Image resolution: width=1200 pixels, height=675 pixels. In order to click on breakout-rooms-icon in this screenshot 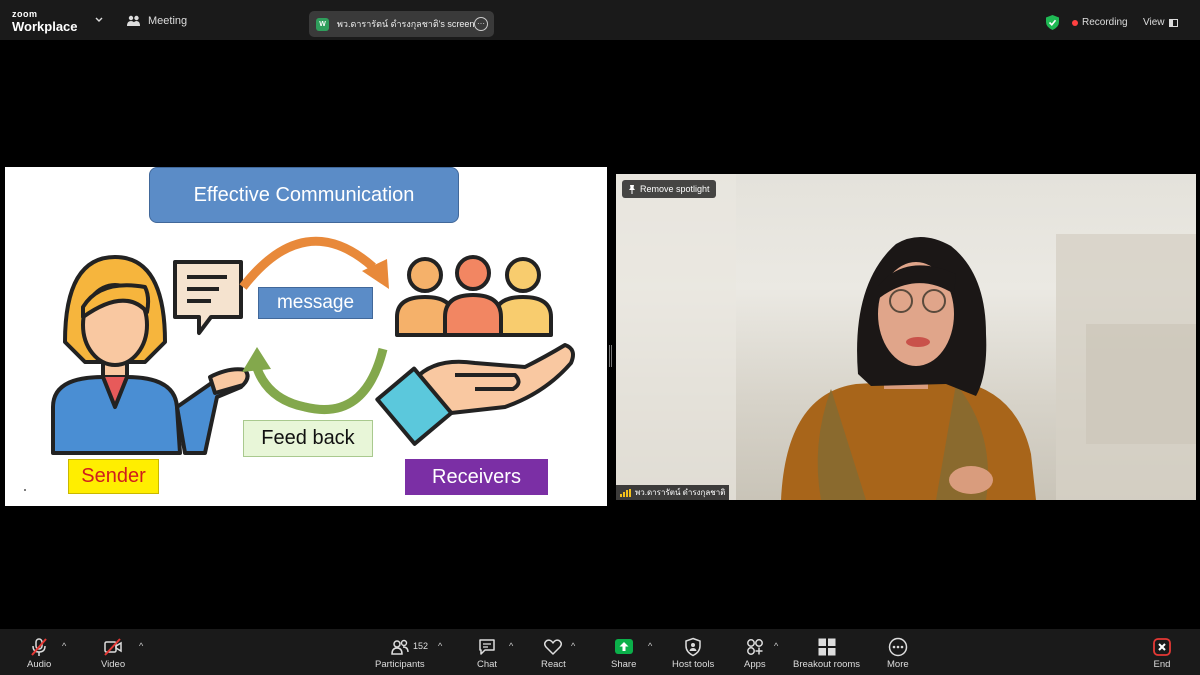, I will do `click(827, 647)`.